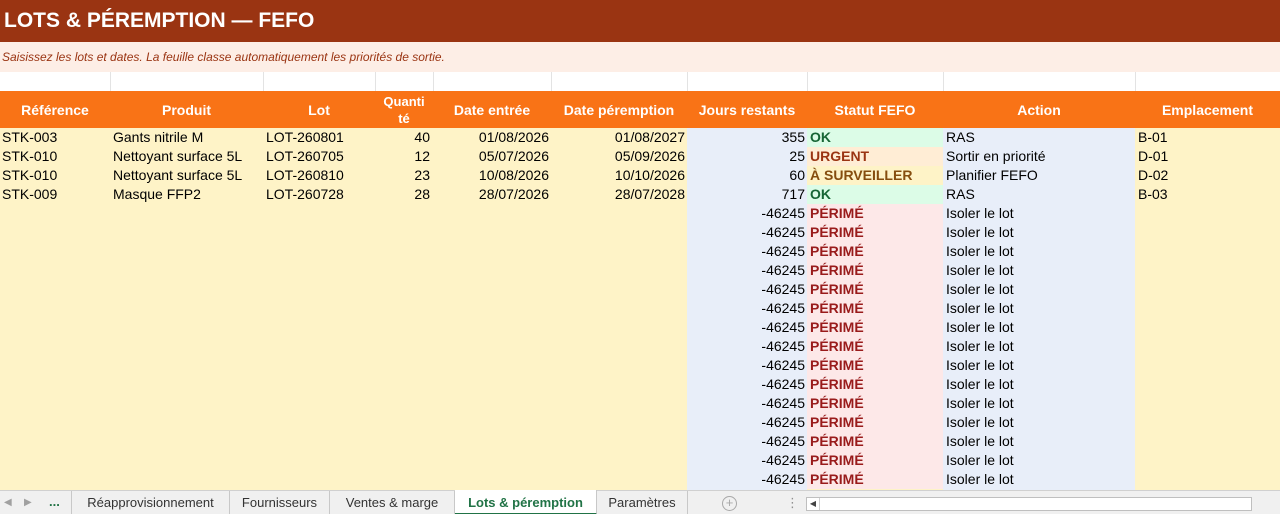 This screenshot has width=1280, height=514. What do you see at coordinates (618, 175) in the screenshot?
I see `cell-date-peremption: 10/10/2026` at bounding box center [618, 175].